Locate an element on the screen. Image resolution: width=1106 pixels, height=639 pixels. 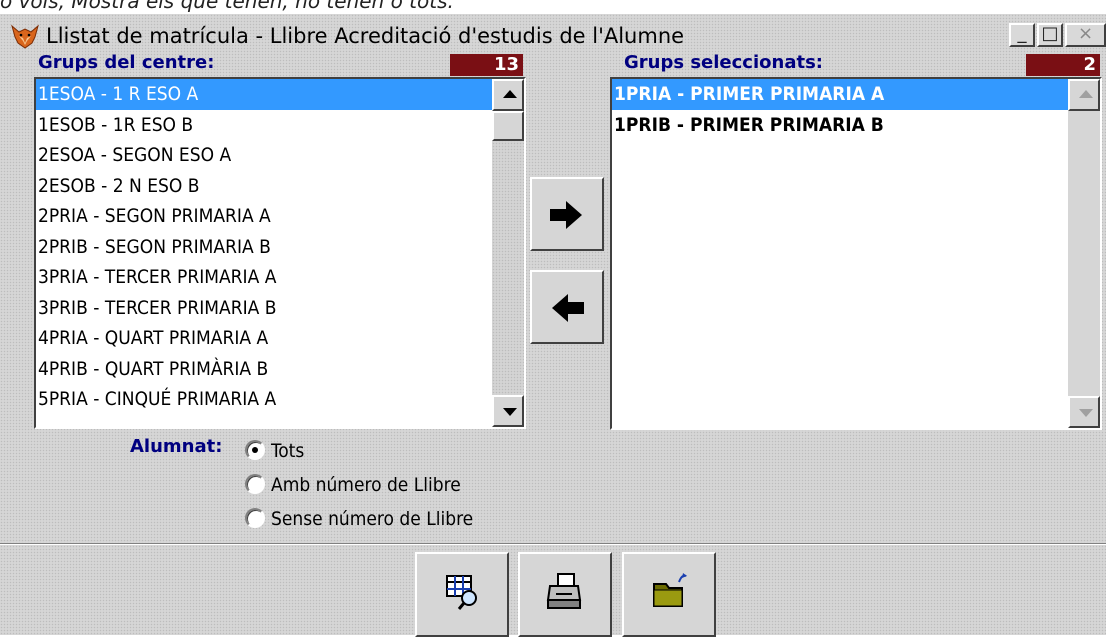
radio-label: Sense número de Llibre is located at coordinates (372, 519).